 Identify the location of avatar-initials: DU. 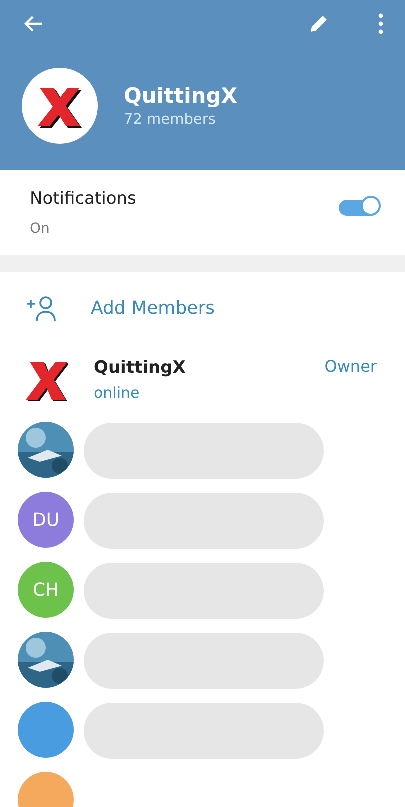
(46, 520).